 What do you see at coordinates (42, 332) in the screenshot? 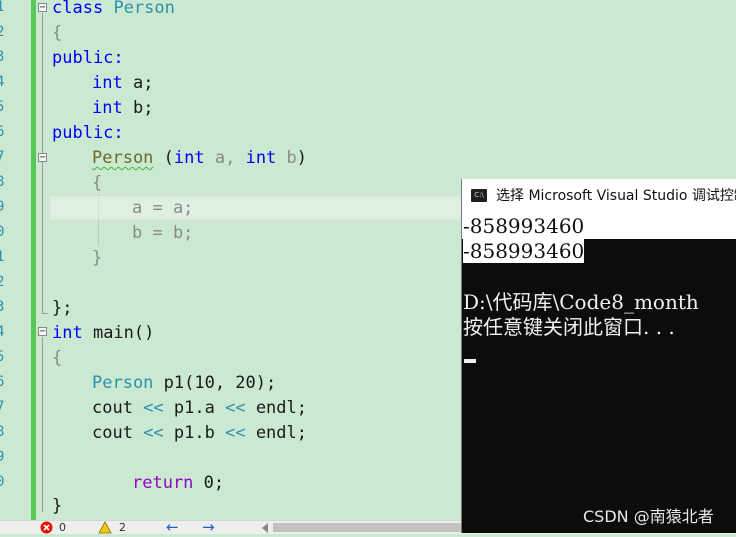
I see `collapse-main-icon: −` at bounding box center [42, 332].